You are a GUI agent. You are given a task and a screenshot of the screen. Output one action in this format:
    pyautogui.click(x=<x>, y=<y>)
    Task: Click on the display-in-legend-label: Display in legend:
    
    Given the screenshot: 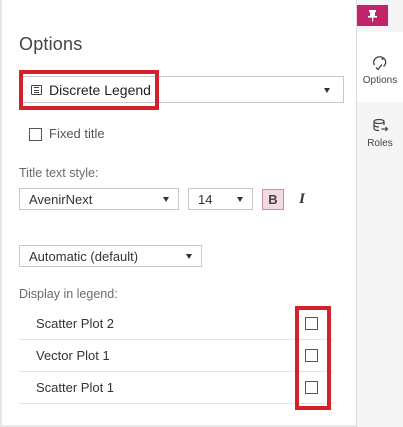 What is the action you would take?
    pyautogui.click(x=68, y=294)
    